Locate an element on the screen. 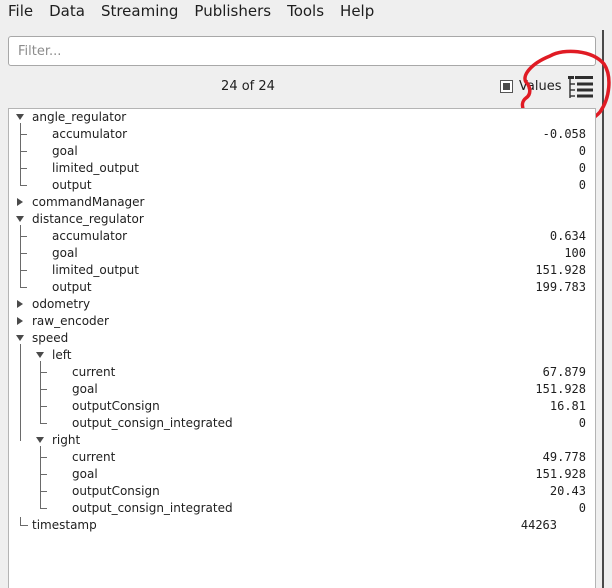  tree-item-label: odometry is located at coordinates (61, 304).